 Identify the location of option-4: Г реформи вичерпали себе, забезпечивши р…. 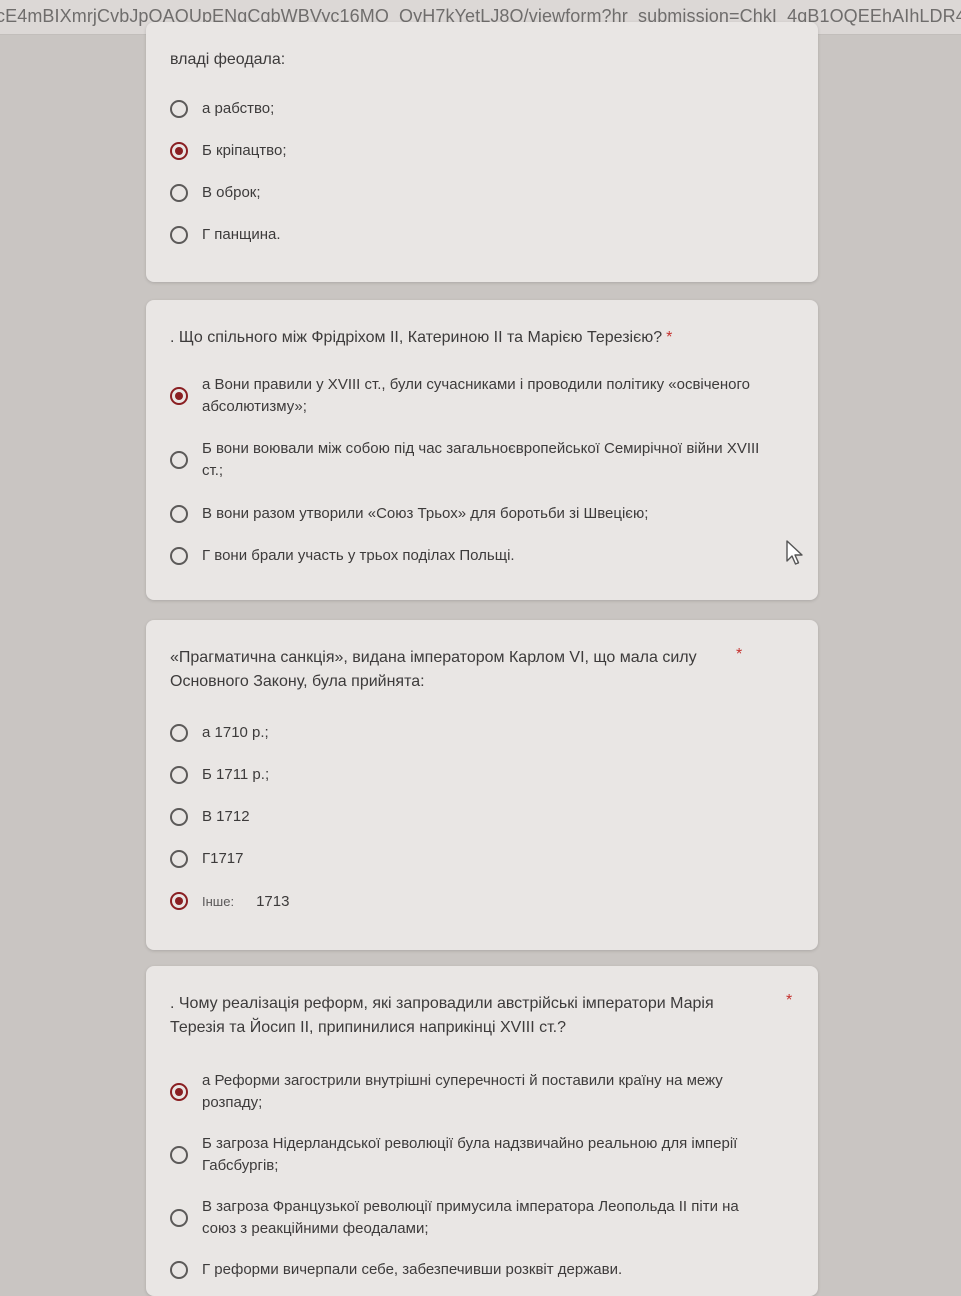
(480, 1270).